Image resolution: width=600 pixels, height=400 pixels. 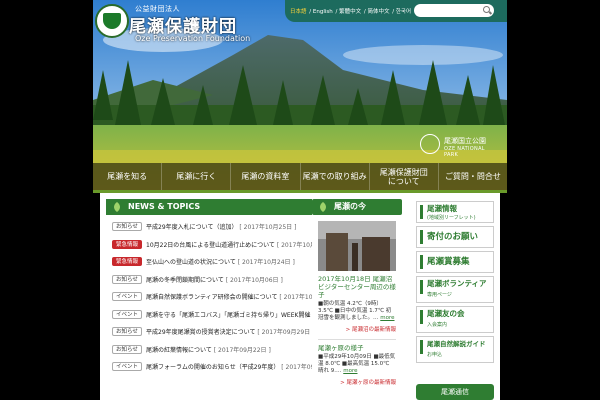 I want to click on sidebar-item-label: 尾瀬ボランティア, so click(x=457, y=283).